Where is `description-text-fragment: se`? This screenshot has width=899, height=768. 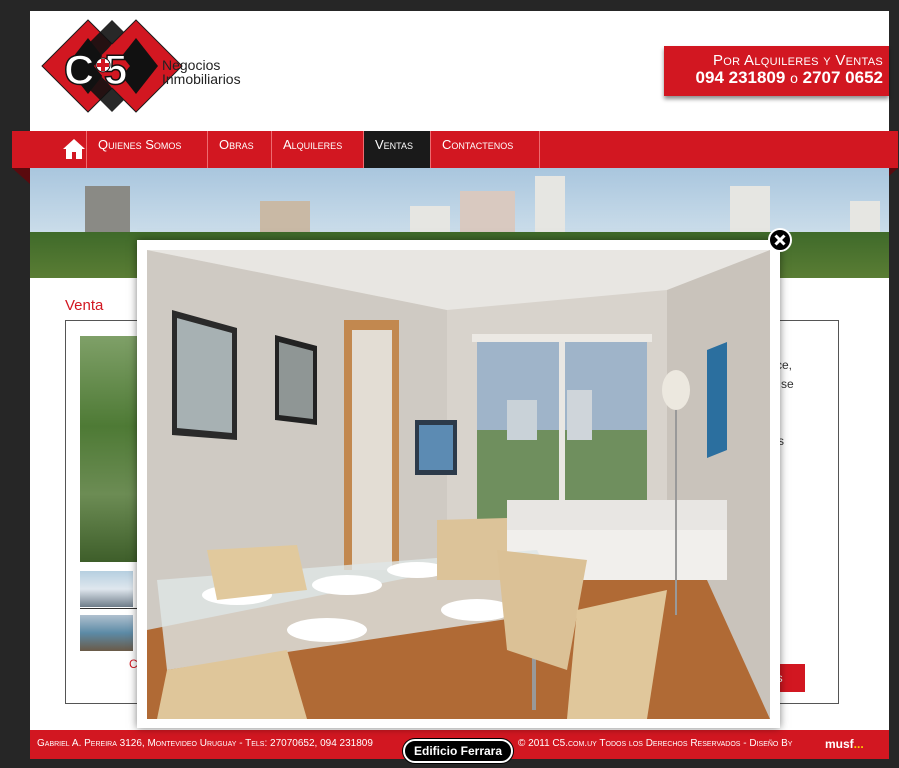
description-text-fragment: se is located at coordinates (787, 384).